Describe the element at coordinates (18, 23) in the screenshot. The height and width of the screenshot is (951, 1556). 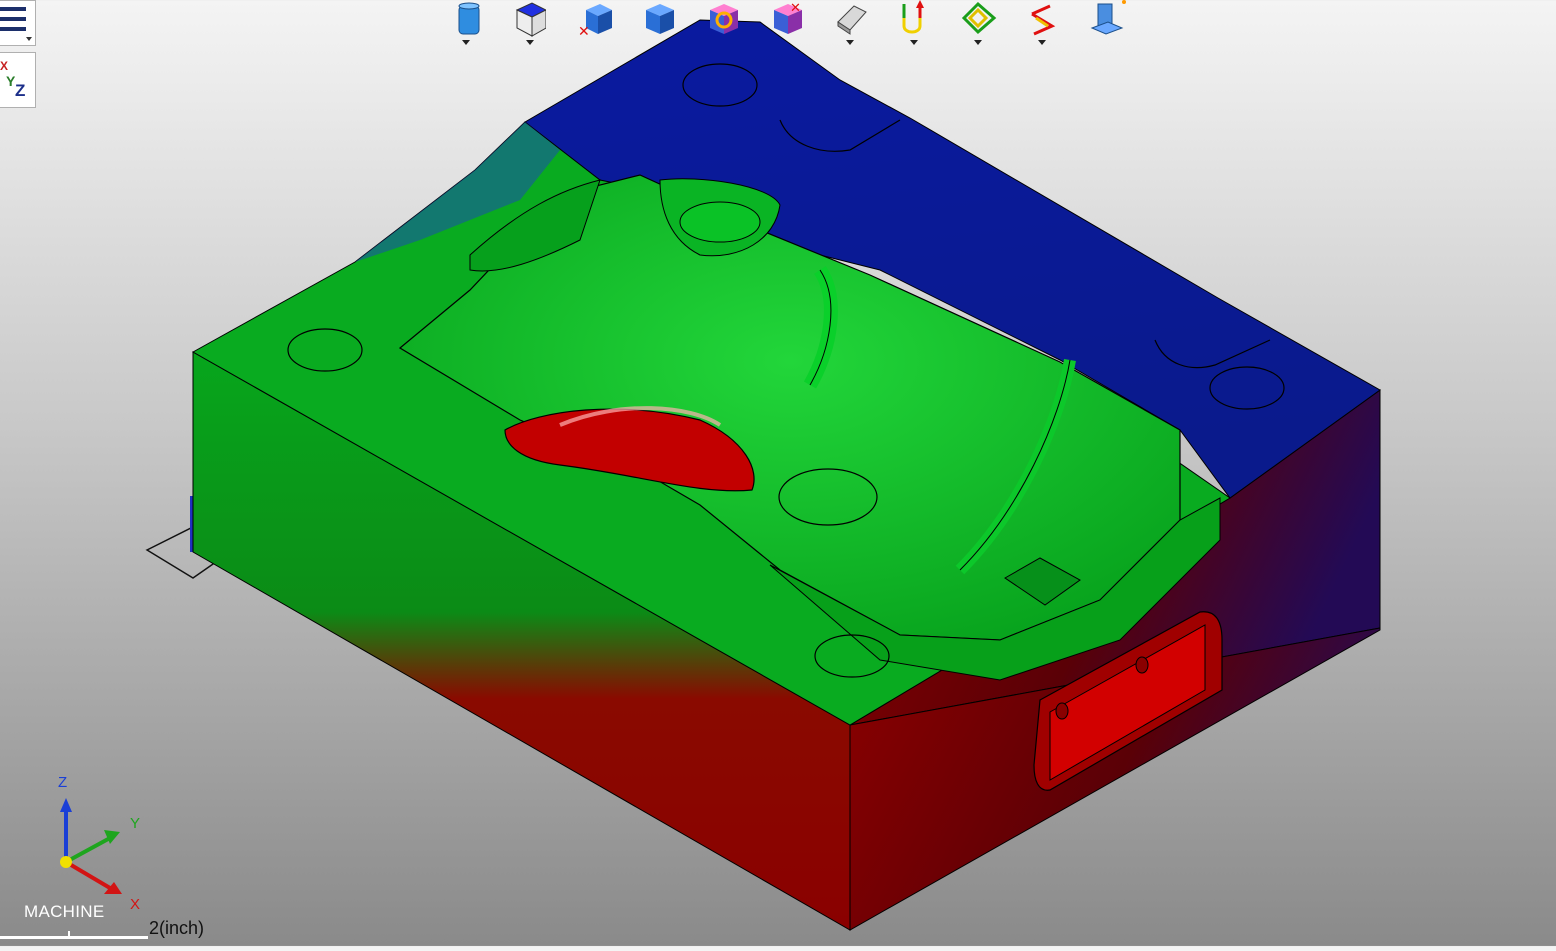
I see `menu-button` at that location.